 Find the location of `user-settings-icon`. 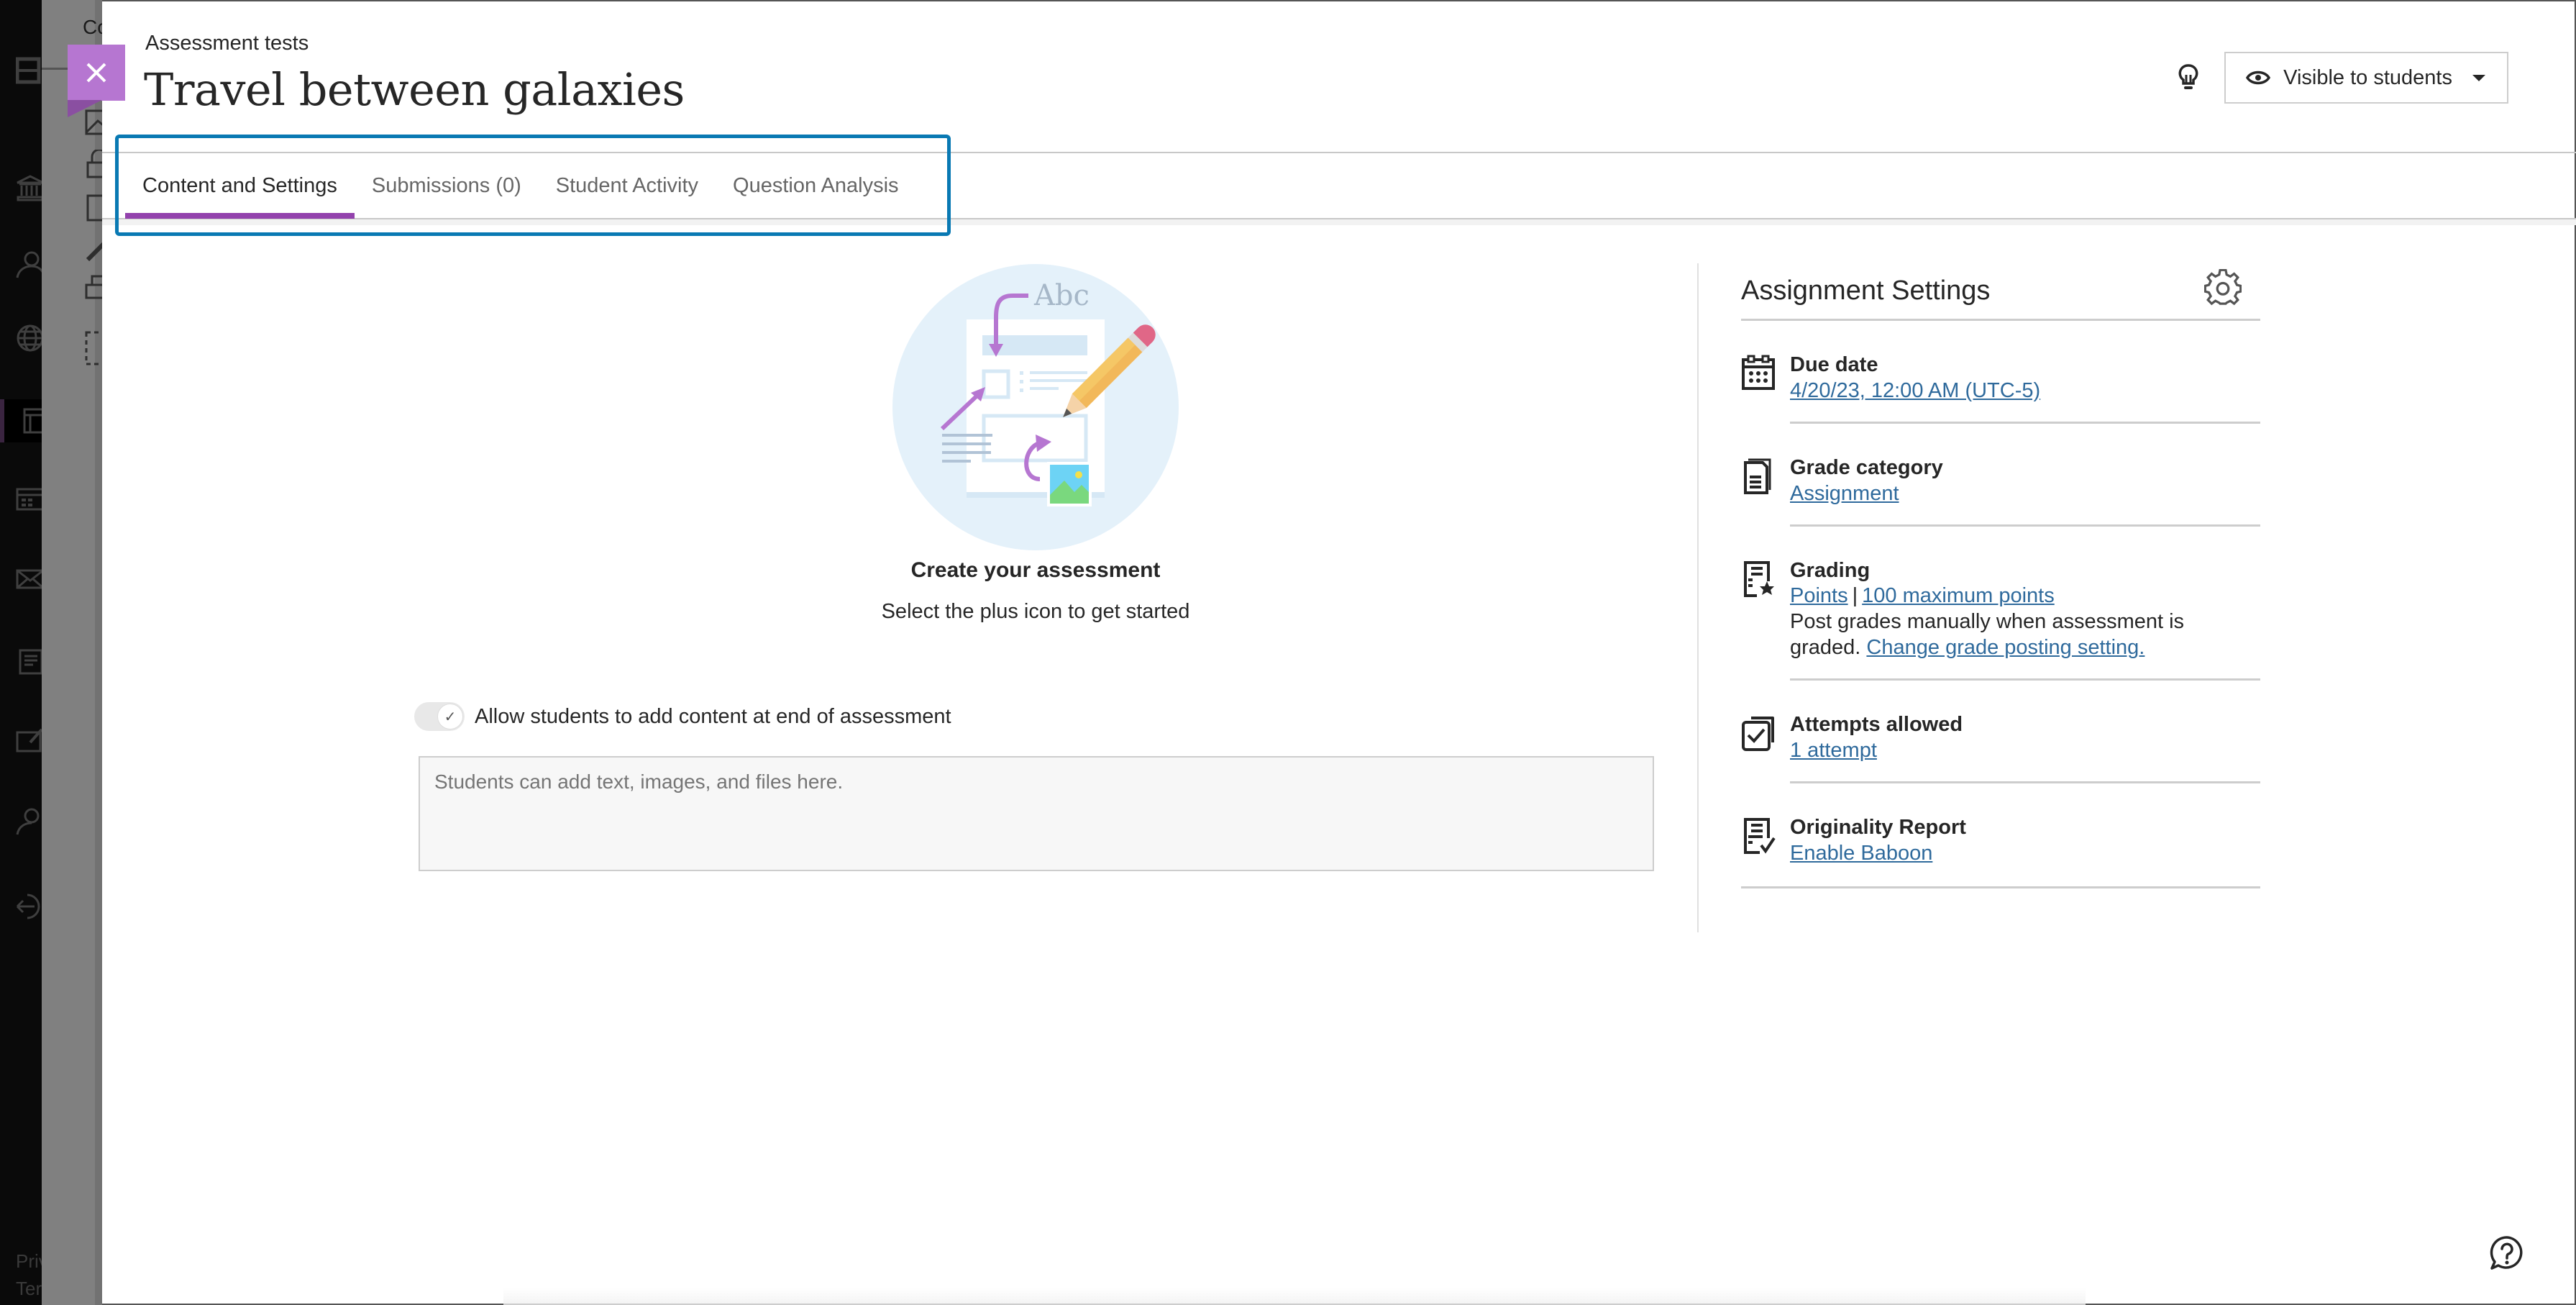

user-settings-icon is located at coordinates (28, 821).